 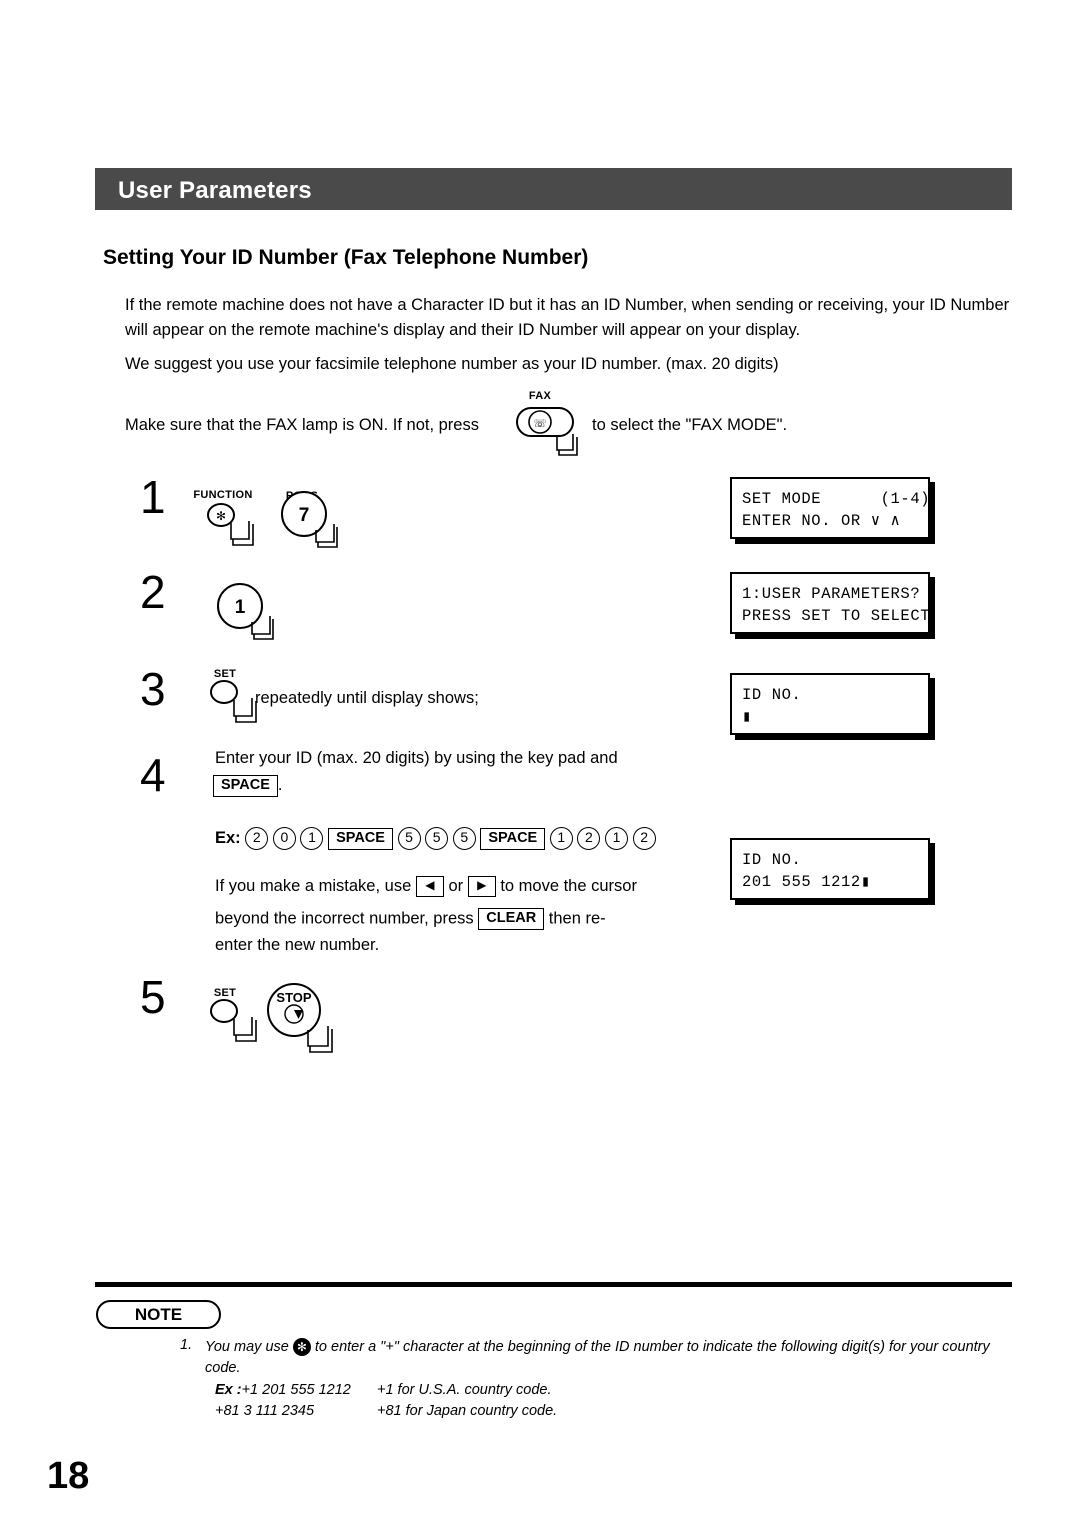 I want to click on lcd-line: 1:USER PARAMETERS?, so click(x=831, y=594).